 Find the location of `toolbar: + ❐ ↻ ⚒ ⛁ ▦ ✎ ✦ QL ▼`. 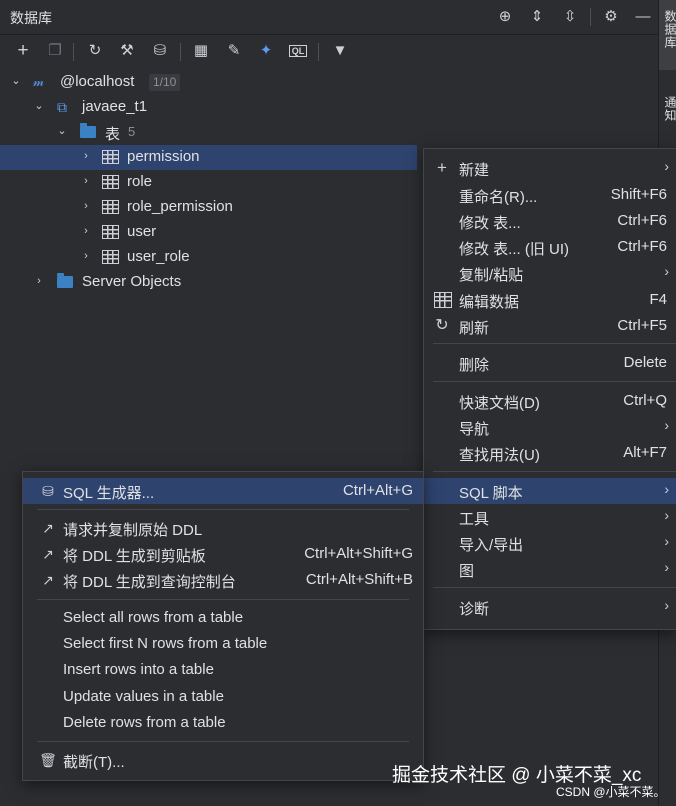

toolbar: + ❐ ↻ ⚒ ⛁ ▦ ✎ ✦ QL ▼ is located at coordinates (329, 51).